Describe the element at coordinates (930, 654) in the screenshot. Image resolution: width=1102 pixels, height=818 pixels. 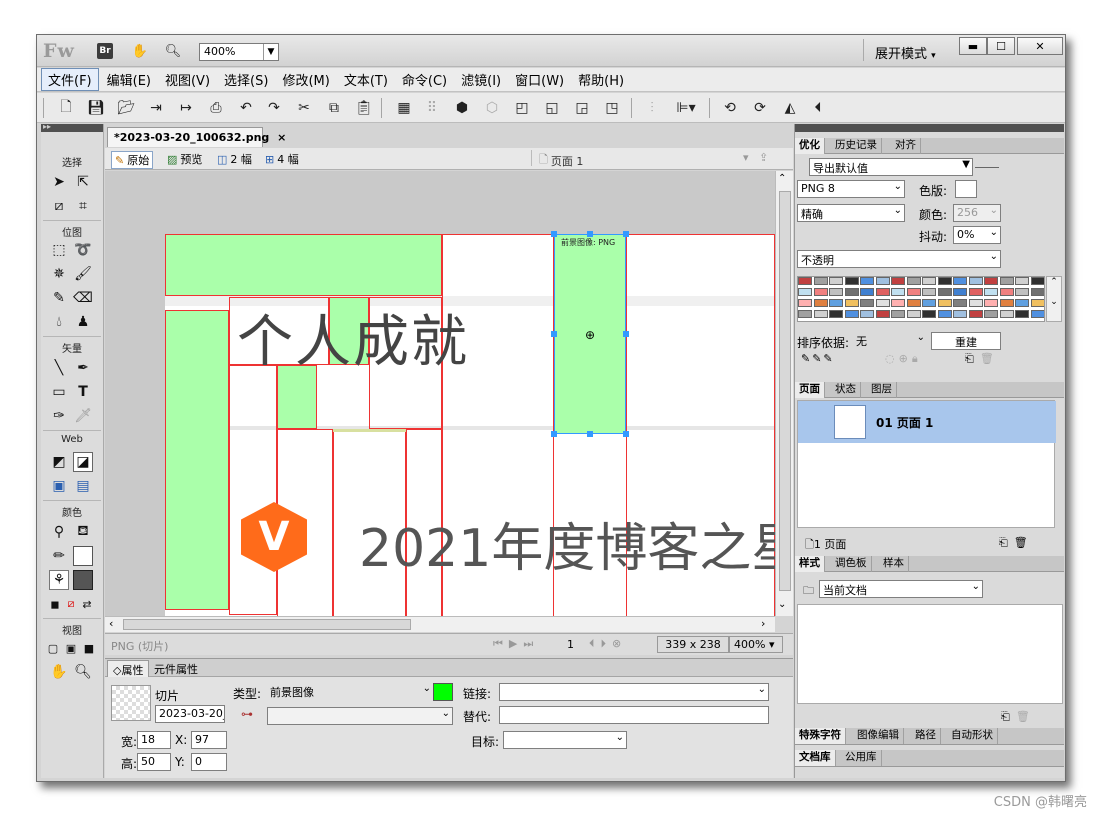
I see `styles-list` at that location.